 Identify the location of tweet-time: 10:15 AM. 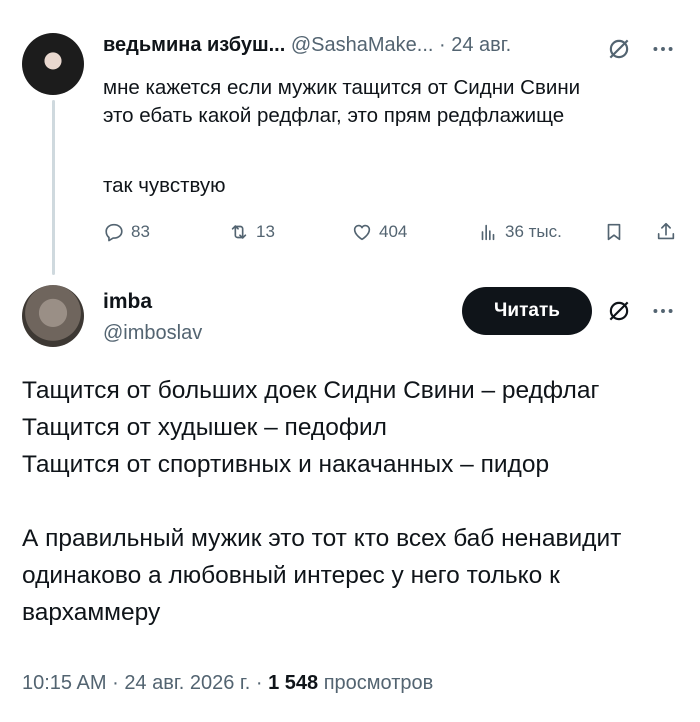
(64, 683).